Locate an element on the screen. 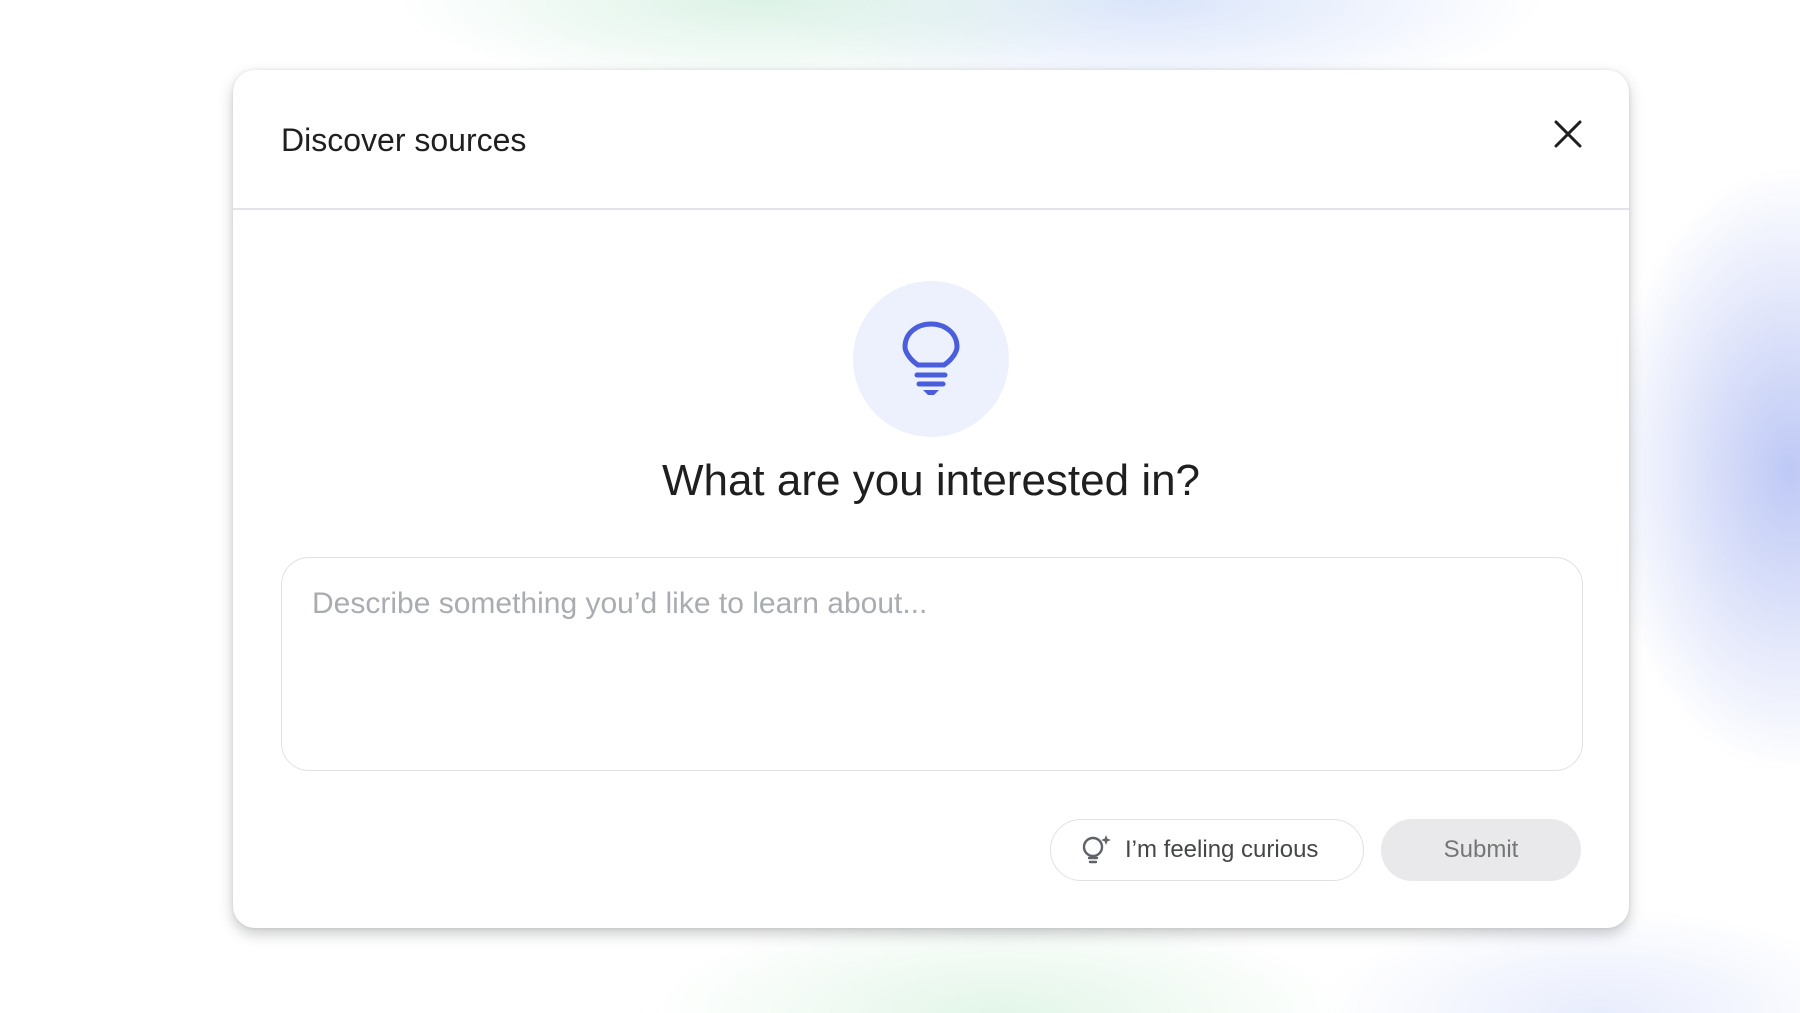 The image size is (1800, 1013). feeling-curious-button: I’m feeling curious is located at coordinates (1207, 850).